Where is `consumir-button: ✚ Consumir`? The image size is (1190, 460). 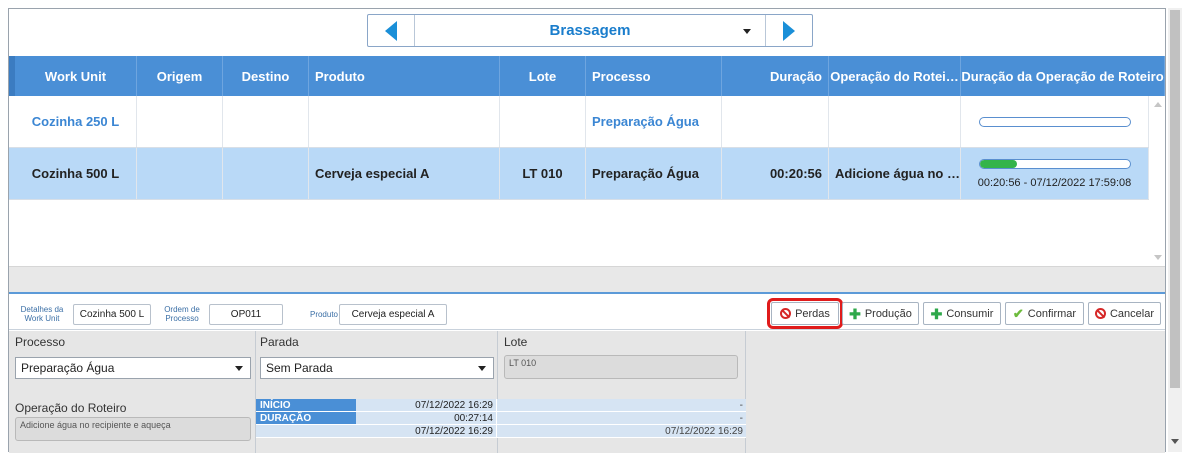 consumir-button: ✚ Consumir is located at coordinates (962, 313).